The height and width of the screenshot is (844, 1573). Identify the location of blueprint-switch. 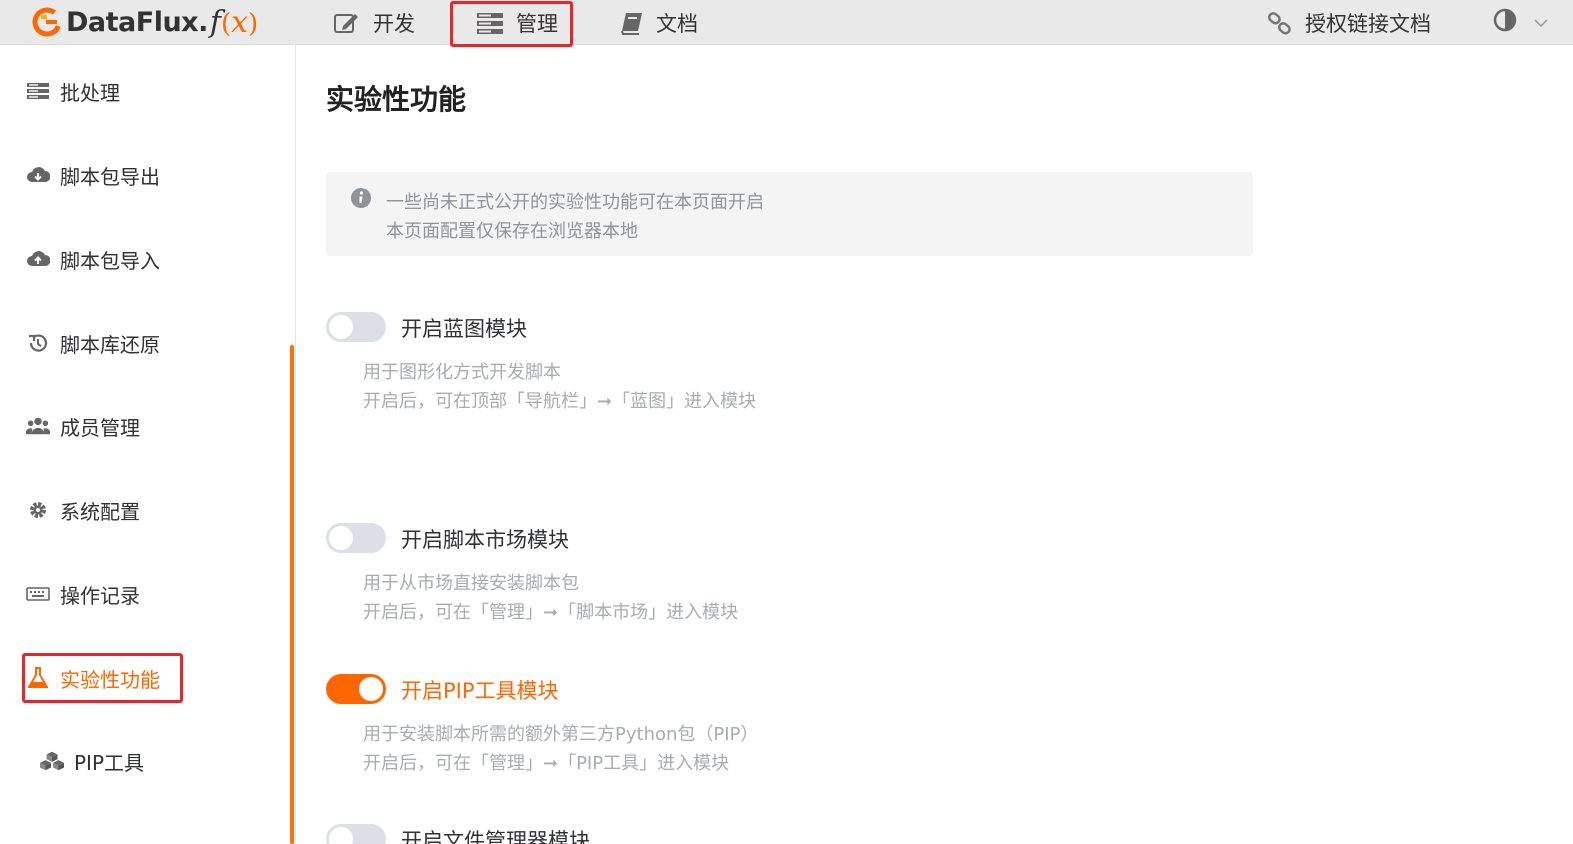
(356, 327).